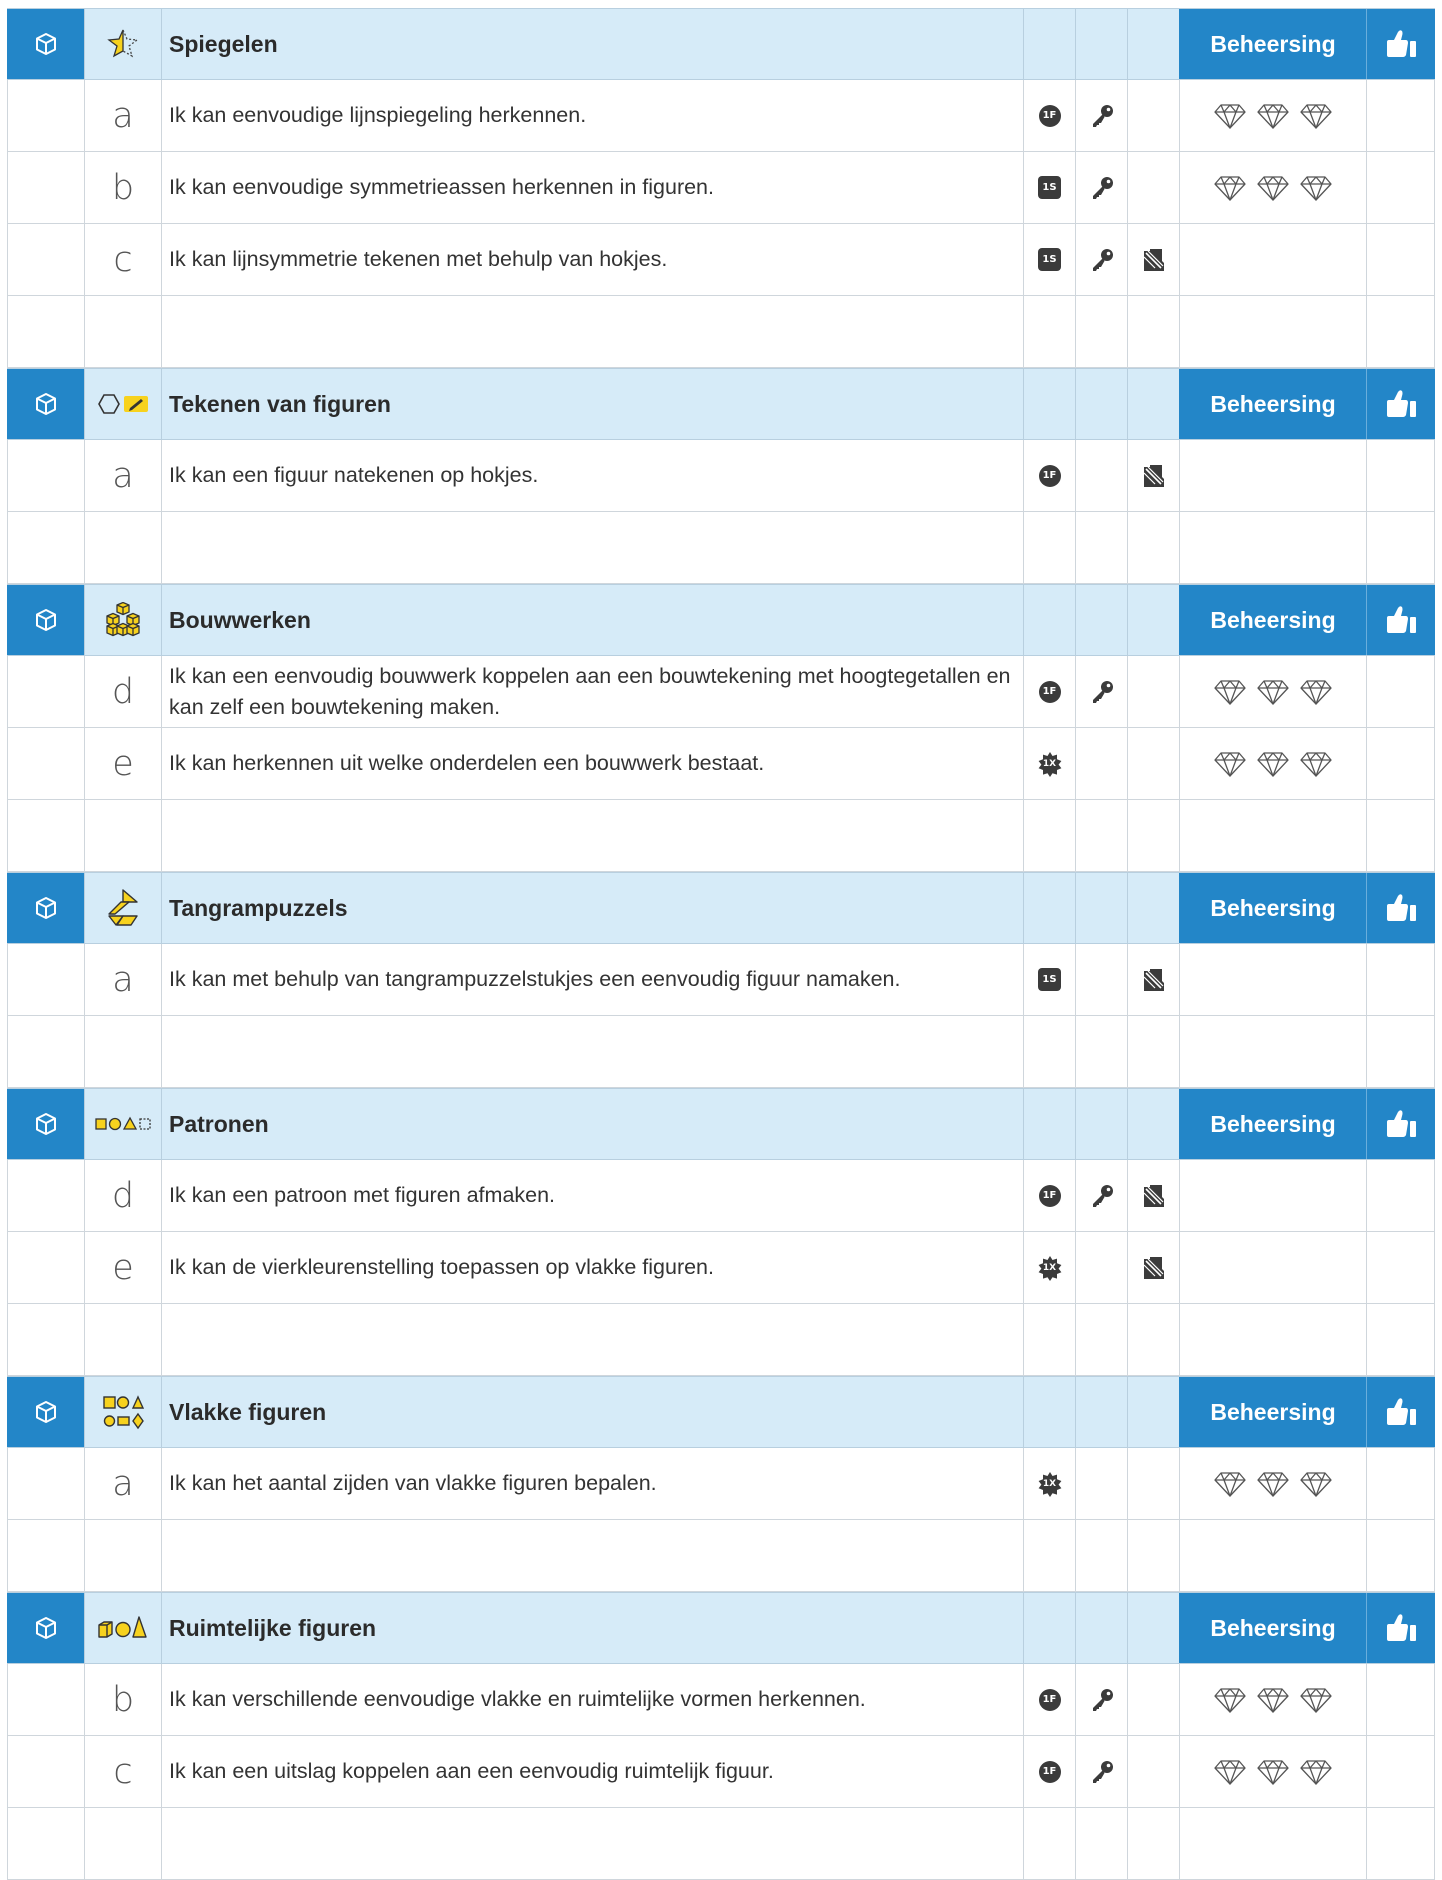  I want to click on level-badge-cell: 1S, so click(1049, 187).